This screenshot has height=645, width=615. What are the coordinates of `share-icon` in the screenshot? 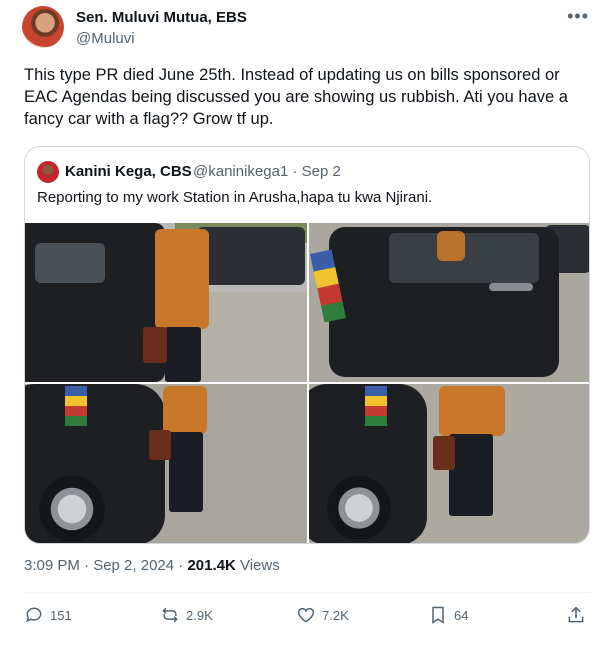 It's located at (576, 614).